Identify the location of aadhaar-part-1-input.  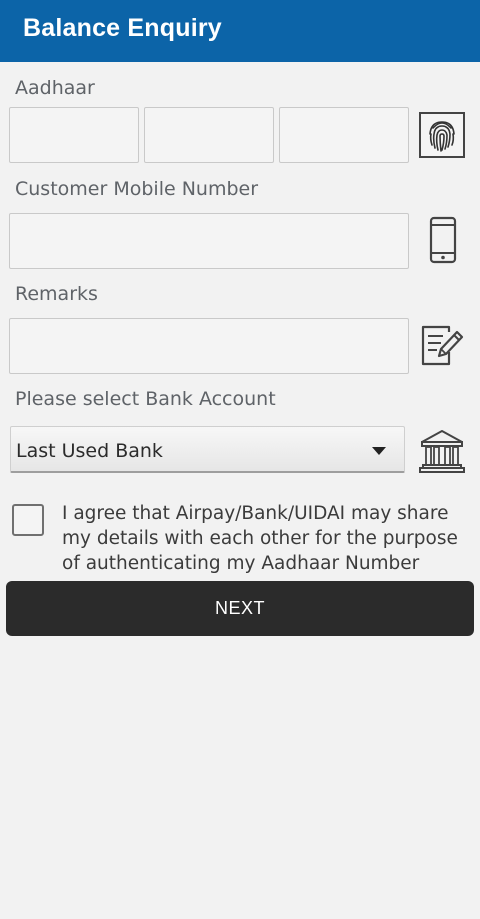
(74, 135).